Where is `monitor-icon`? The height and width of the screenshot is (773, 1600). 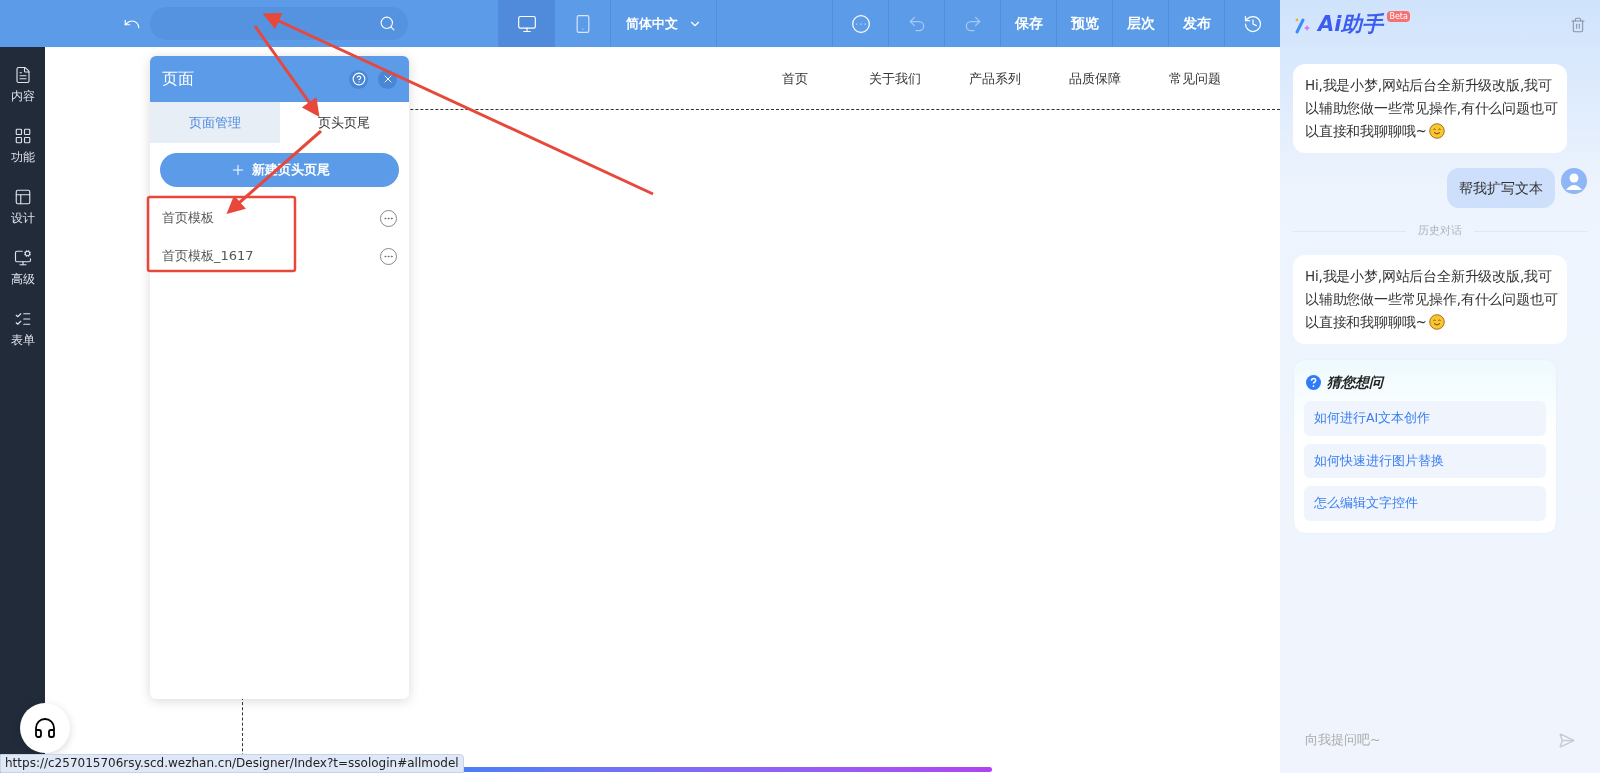
monitor-icon is located at coordinates (526, 23).